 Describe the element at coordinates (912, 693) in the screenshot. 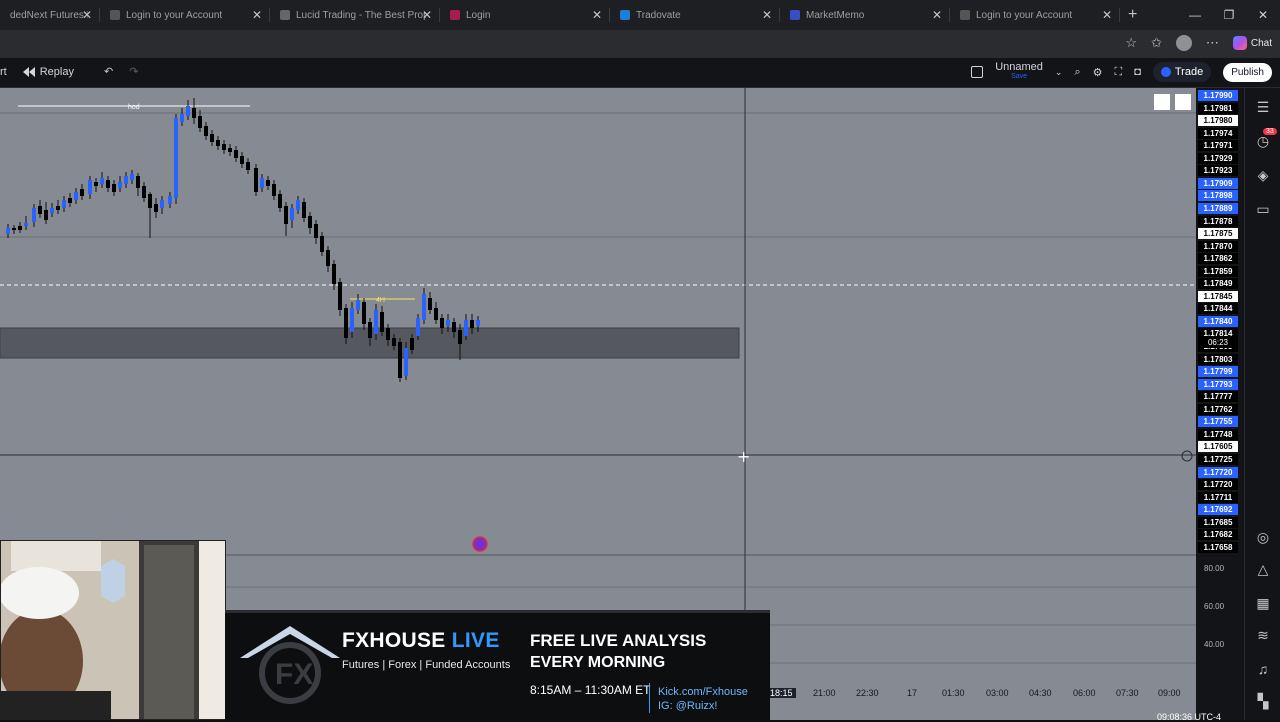

I see `time-axis-label: 17` at that location.